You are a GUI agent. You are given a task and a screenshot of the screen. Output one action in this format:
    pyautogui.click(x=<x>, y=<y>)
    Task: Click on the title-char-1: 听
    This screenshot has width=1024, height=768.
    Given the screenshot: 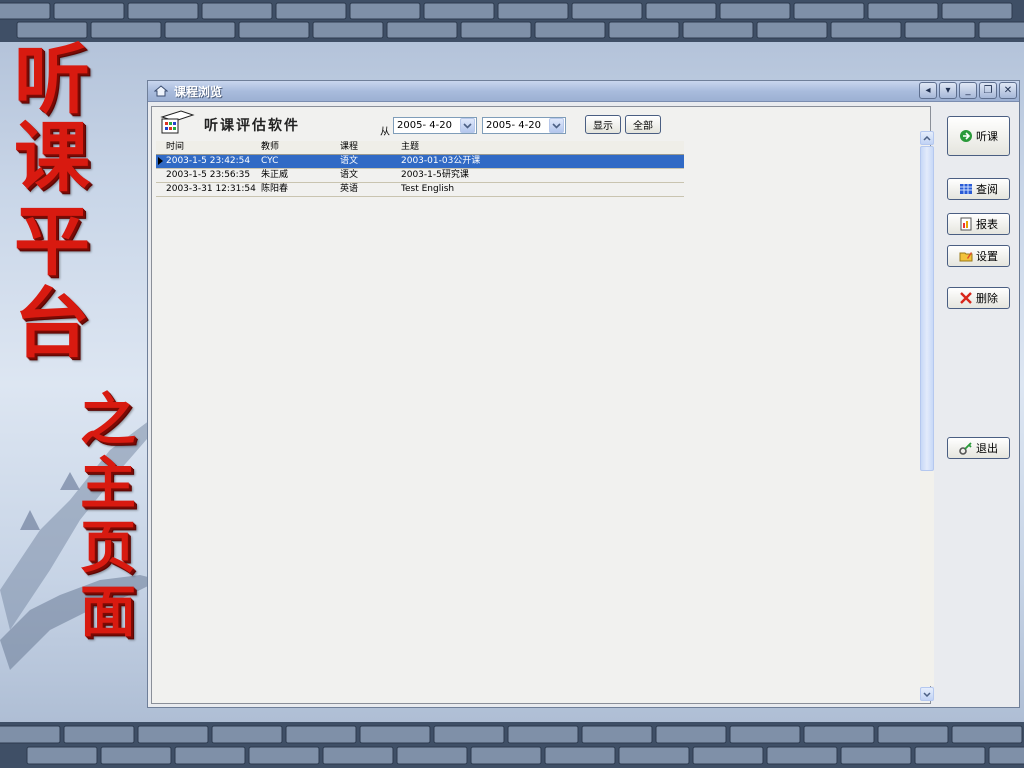 What is the action you would take?
    pyautogui.click(x=52, y=79)
    